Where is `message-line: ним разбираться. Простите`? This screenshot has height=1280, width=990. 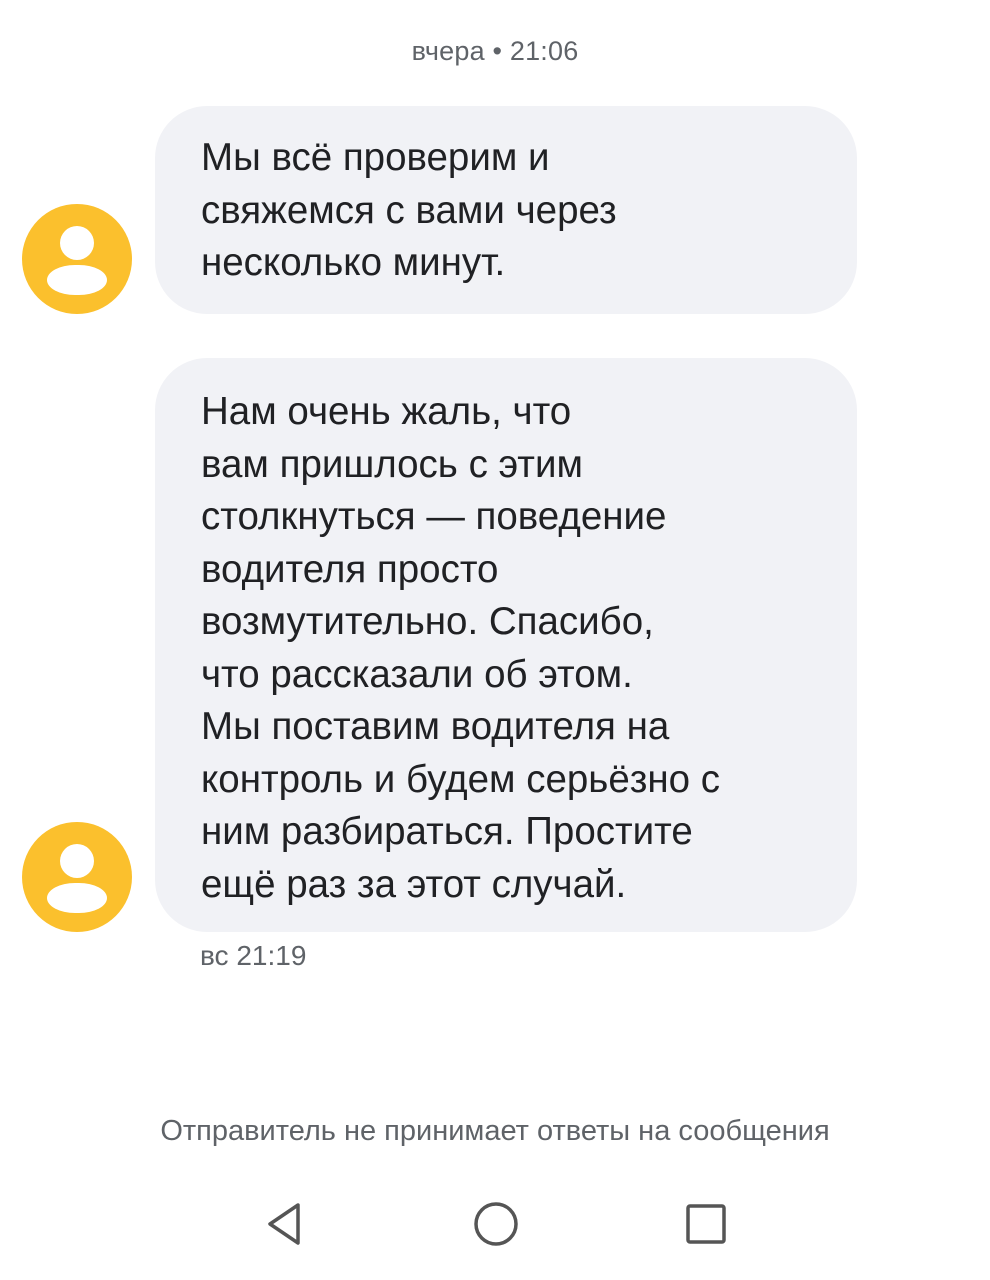 message-line: ним разбираться. Простите is located at coordinates (447, 831).